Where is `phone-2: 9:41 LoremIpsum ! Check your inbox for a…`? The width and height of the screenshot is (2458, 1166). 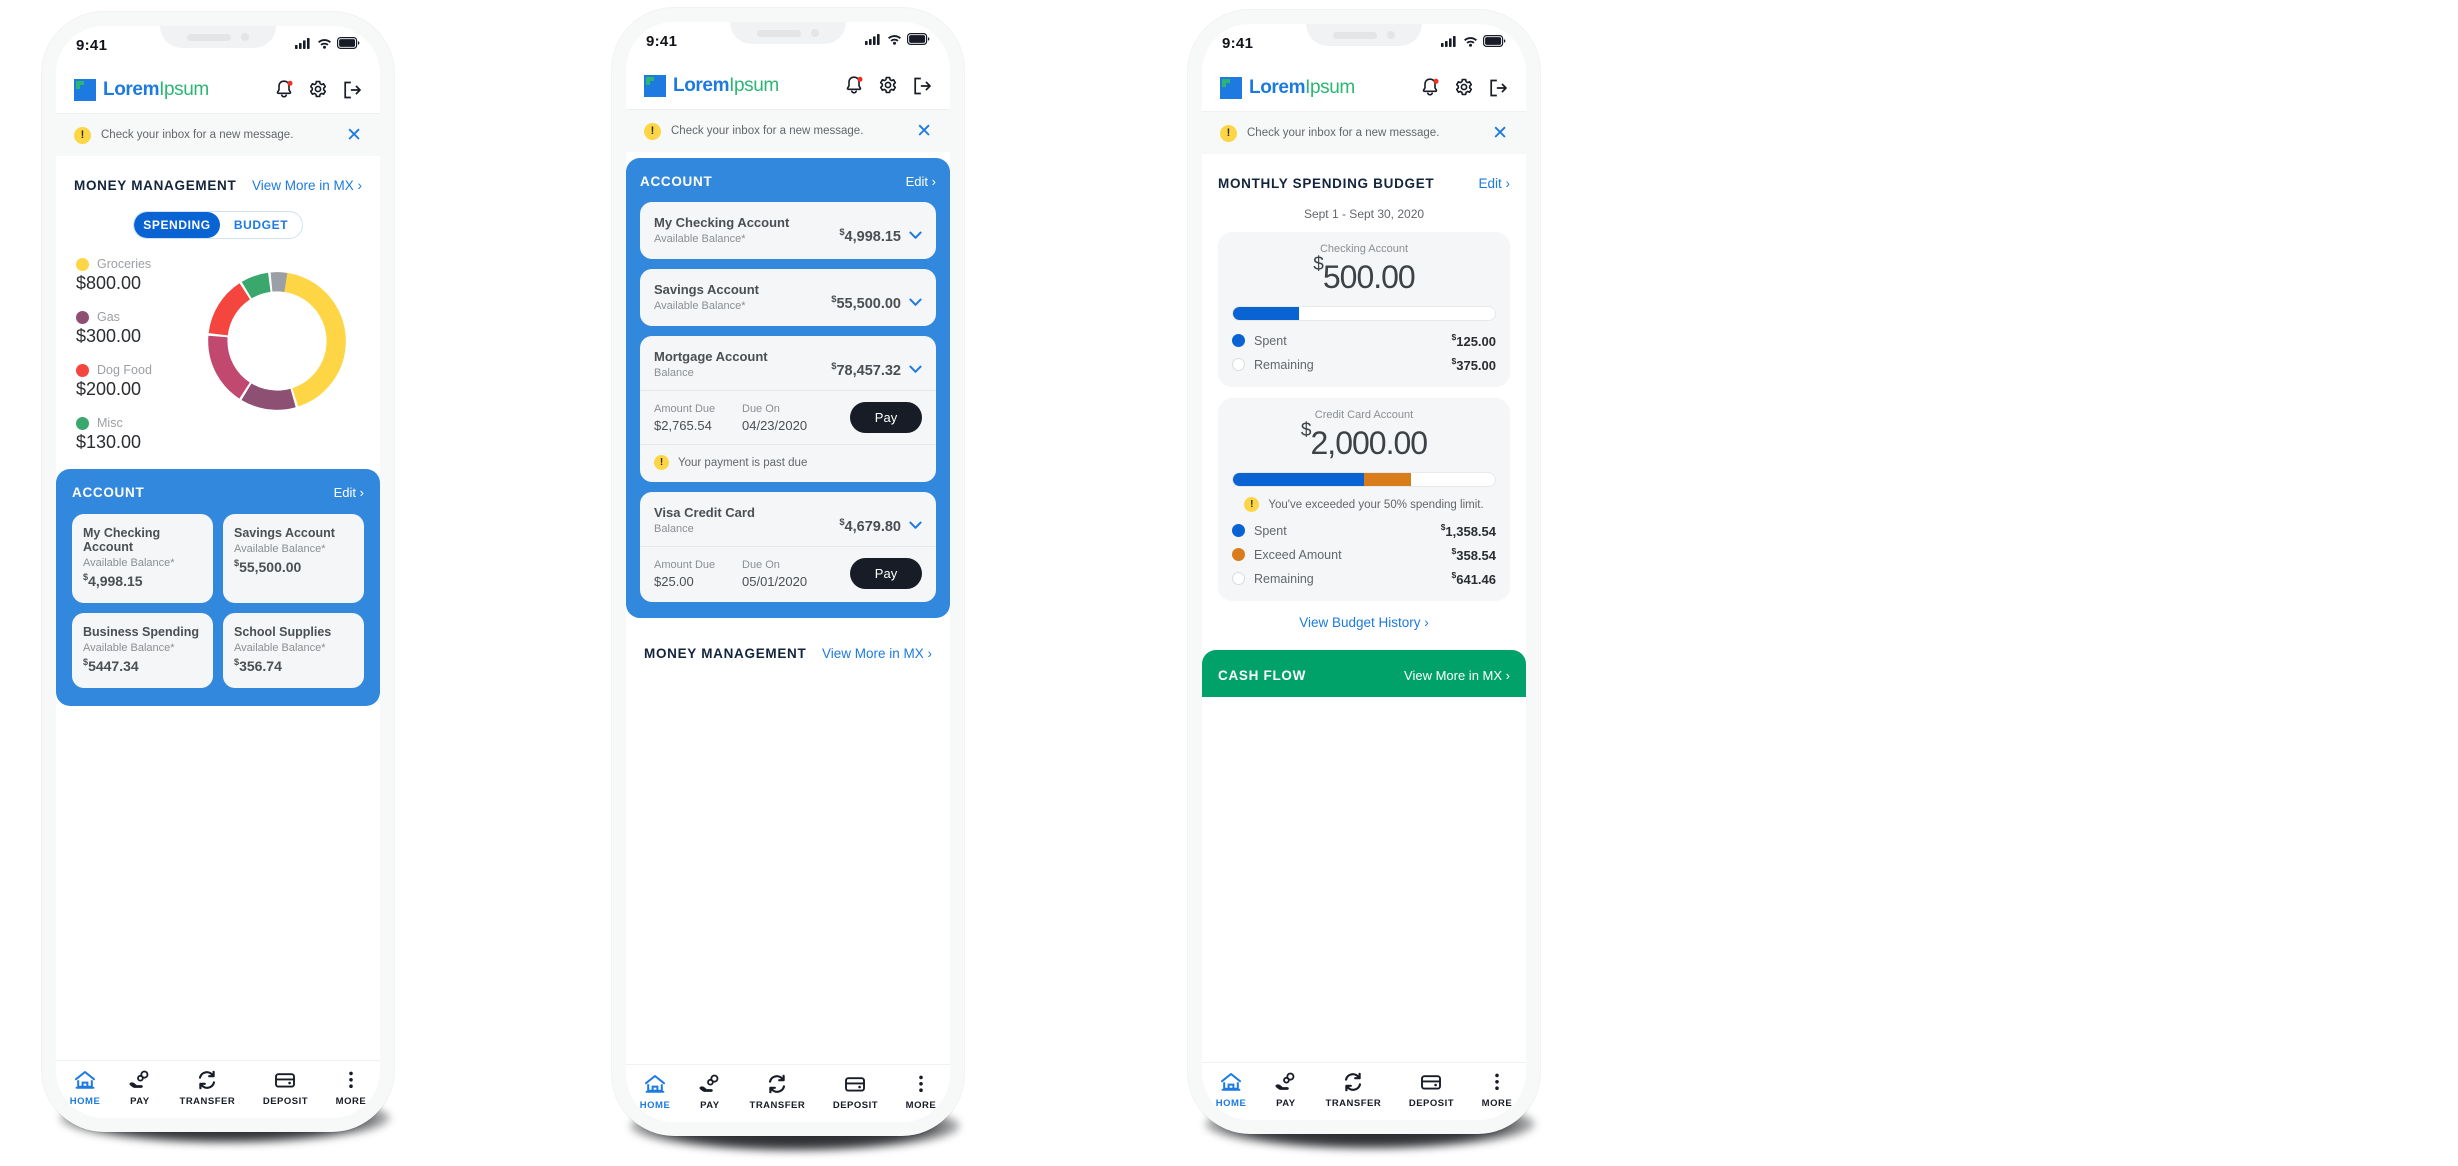
phone-2: 9:41 LoremIpsum ! Check your inbox for a… is located at coordinates (788, 572).